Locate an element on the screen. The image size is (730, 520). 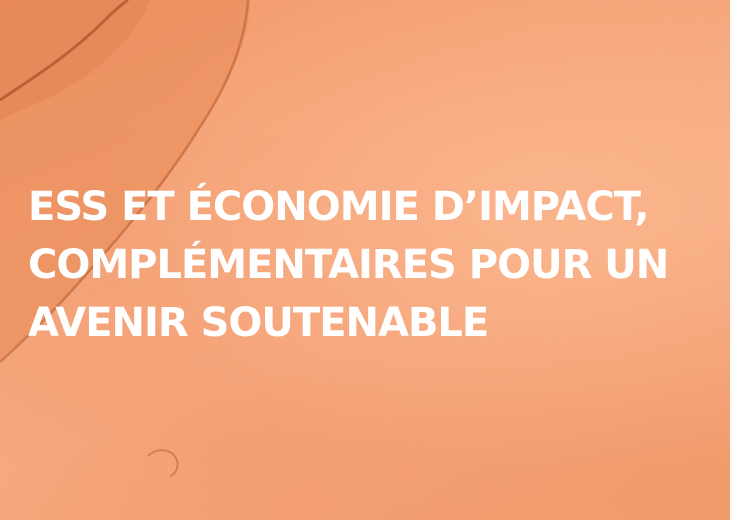
headline-line-3: AVENIR SOUTENABLE is located at coordinates (258, 323).